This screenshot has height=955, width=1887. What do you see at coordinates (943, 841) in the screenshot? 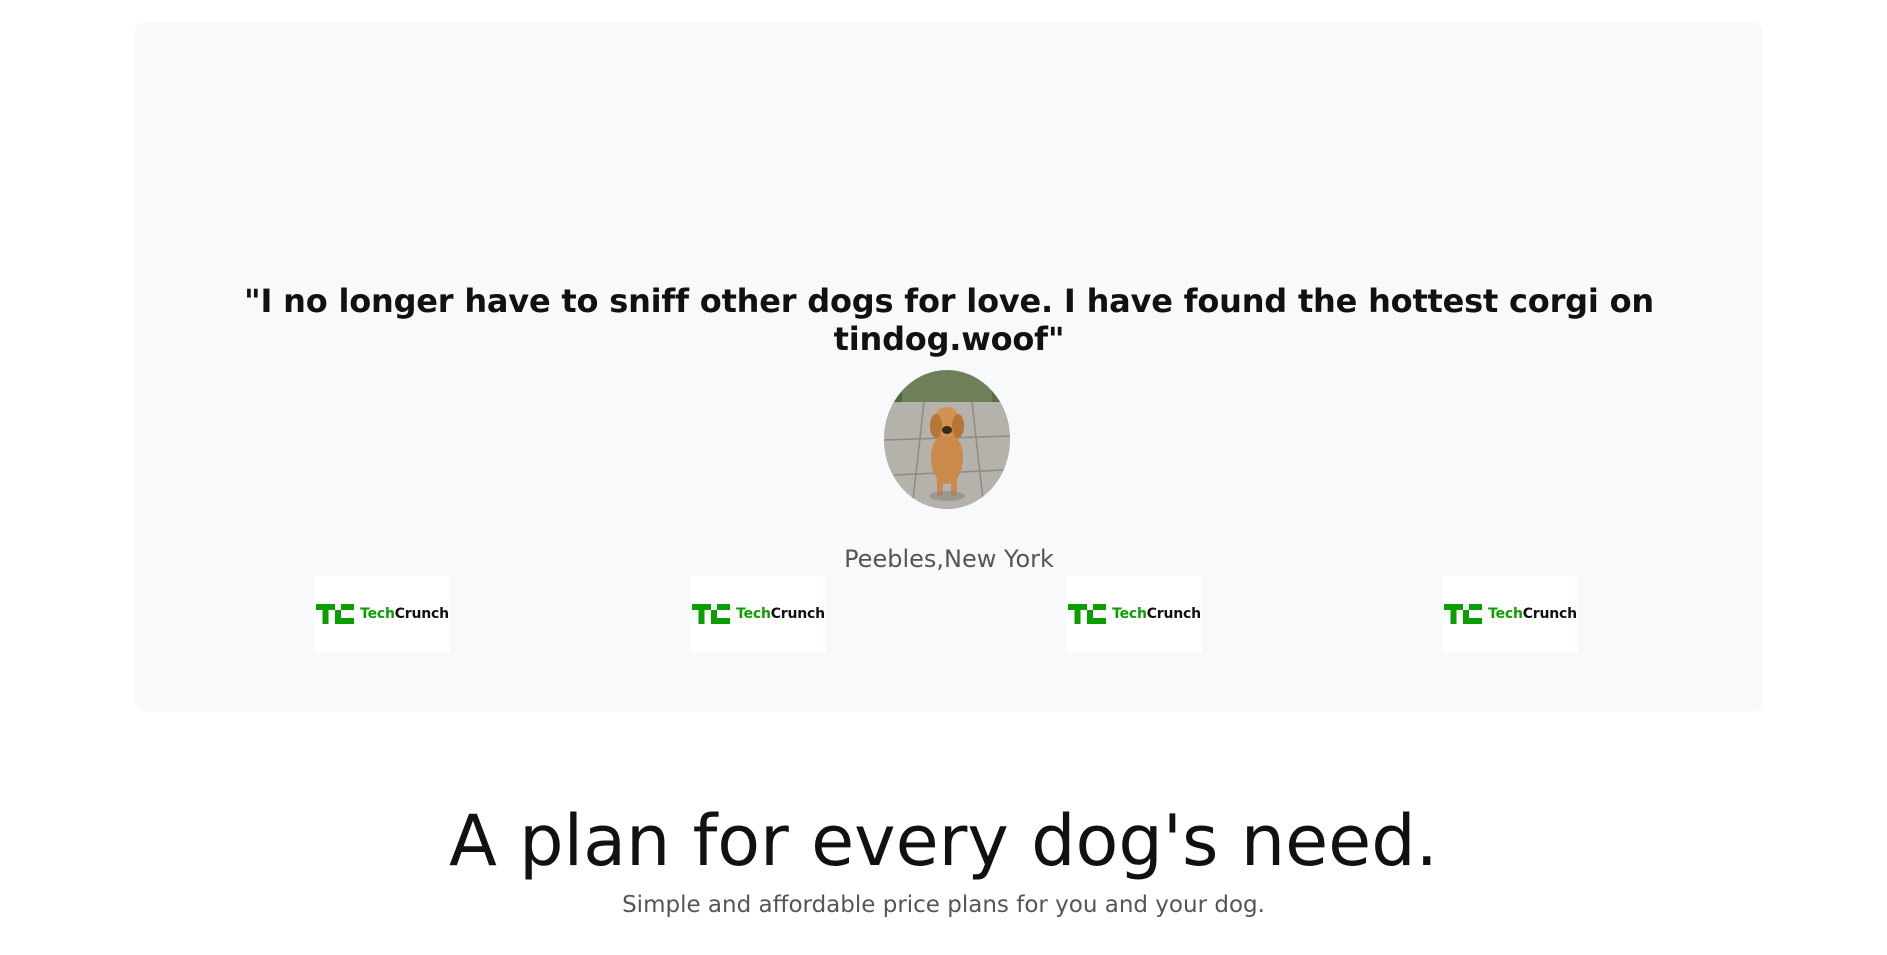
I see `pricing-title: A plan for every dog's need.` at bounding box center [943, 841].